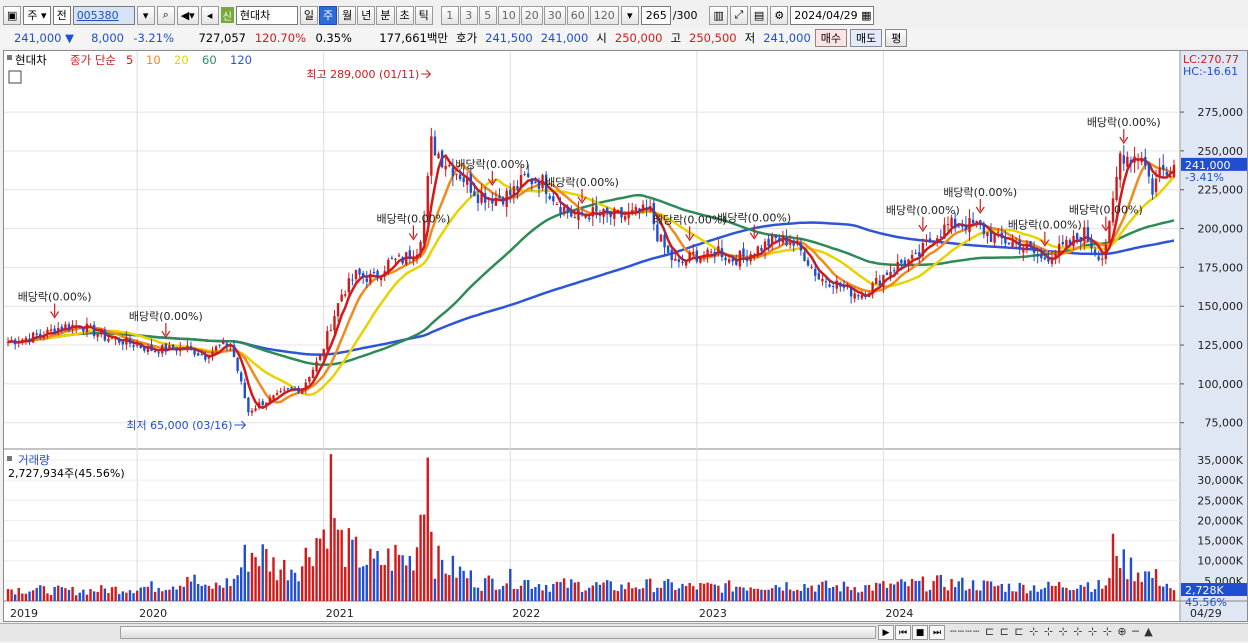 This screenshot has width=1248, height=643. Describe the element at coordinates (12, 15) in the screenshot. I see `window-menu-icon: ▣` at that location.